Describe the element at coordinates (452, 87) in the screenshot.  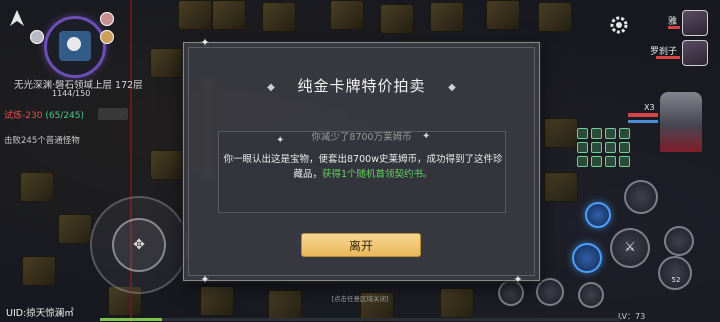
I see `title-ornament-icon: ◆` at that location.